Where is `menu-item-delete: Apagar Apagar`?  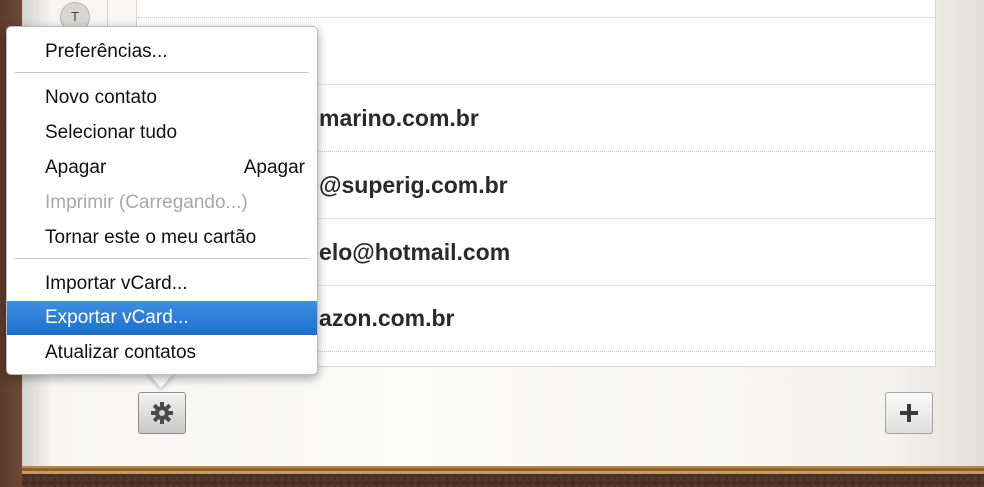
menu-item-delete: Apagar Apagar is located at coordinates (162, 168).